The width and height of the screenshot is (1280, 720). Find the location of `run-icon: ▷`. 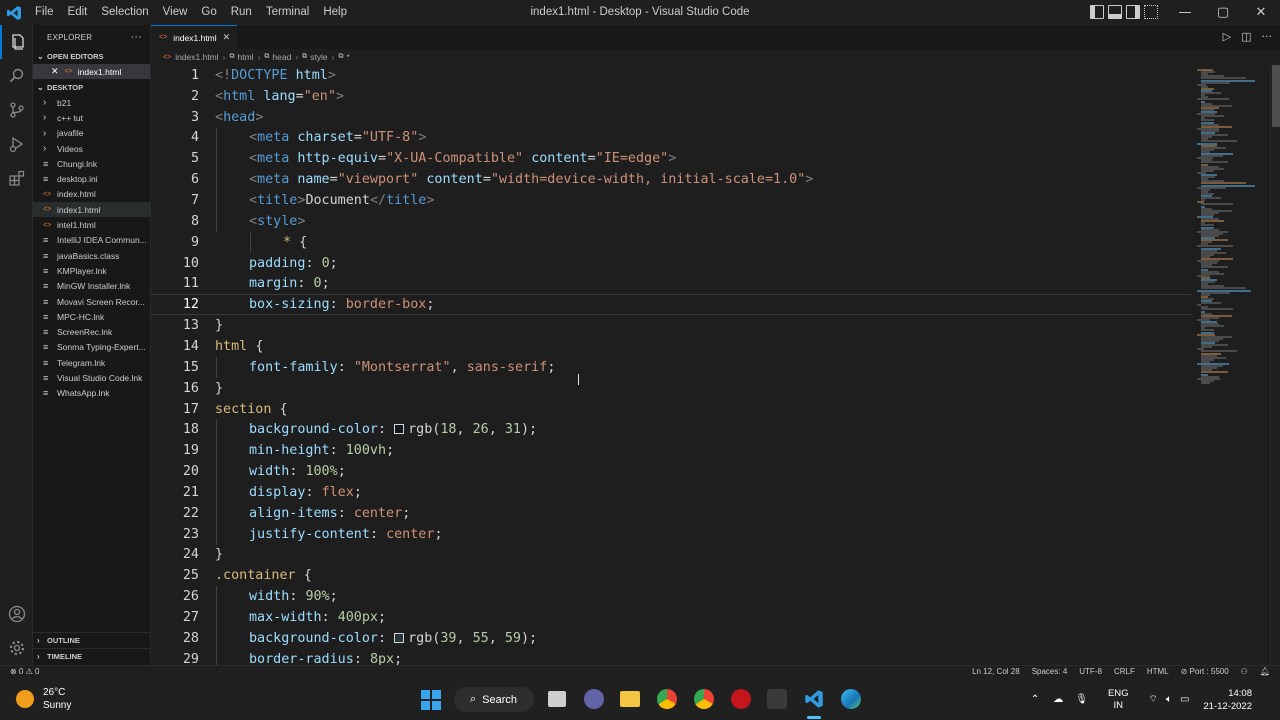

run-icon: ▷ is located at coordinates (1227, 36).